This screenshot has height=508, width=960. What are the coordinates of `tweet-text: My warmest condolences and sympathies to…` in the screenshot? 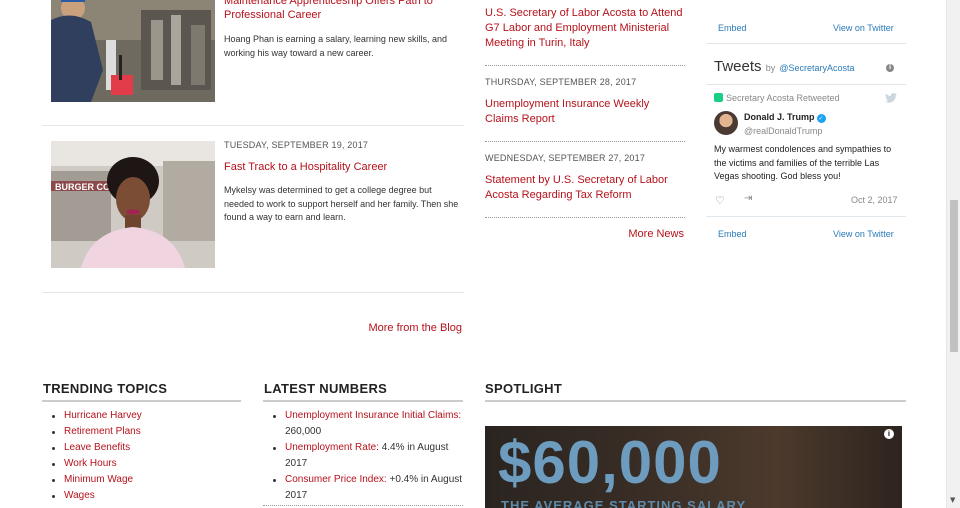 It's located at (803, 162).